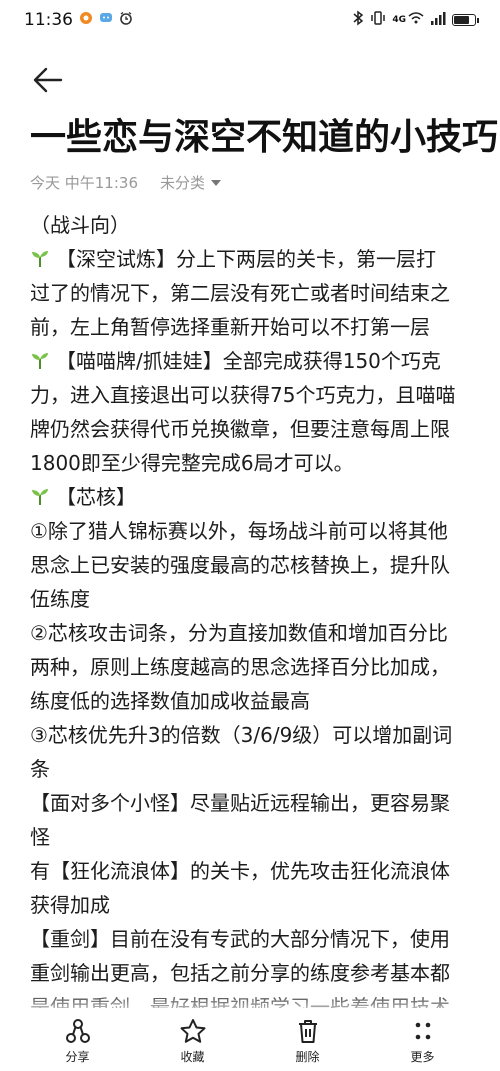 This screenshot has width=500, height=1071. Describe the element at coordinates (240, 973) in the screenshot. I see `note-line-text: 重剑输出更高，包括之前分享的练度参考基本都` at that location.